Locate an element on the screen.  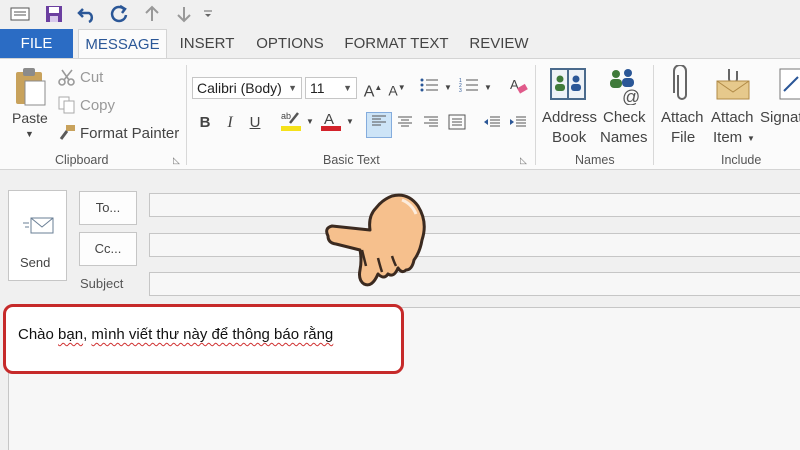
redo-icon is located at coordinates (119, 14).